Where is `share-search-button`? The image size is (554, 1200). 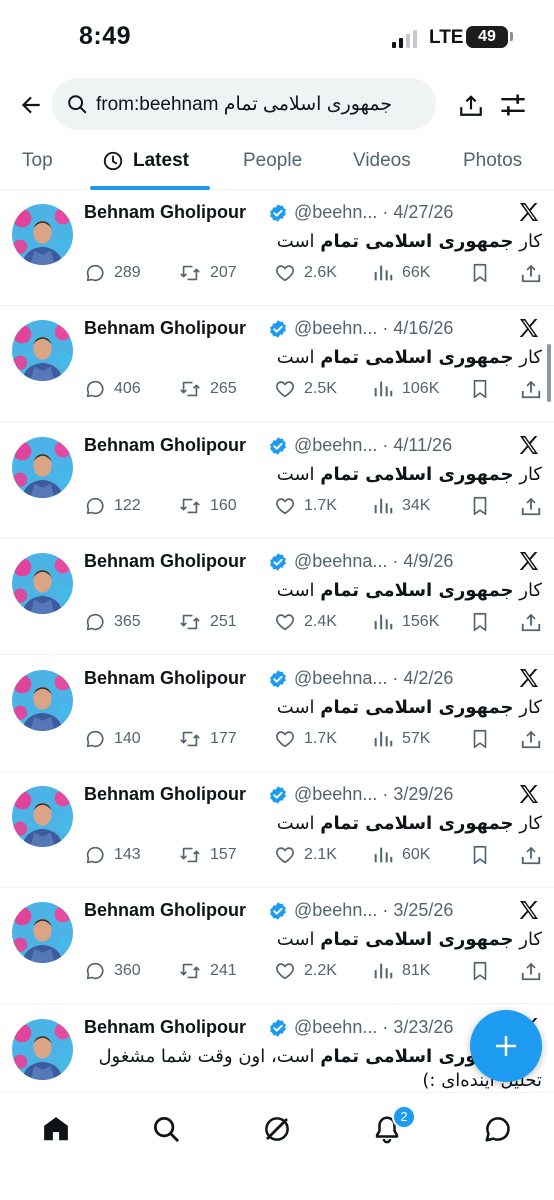 share-search-button is located at coordinates (471, 105).